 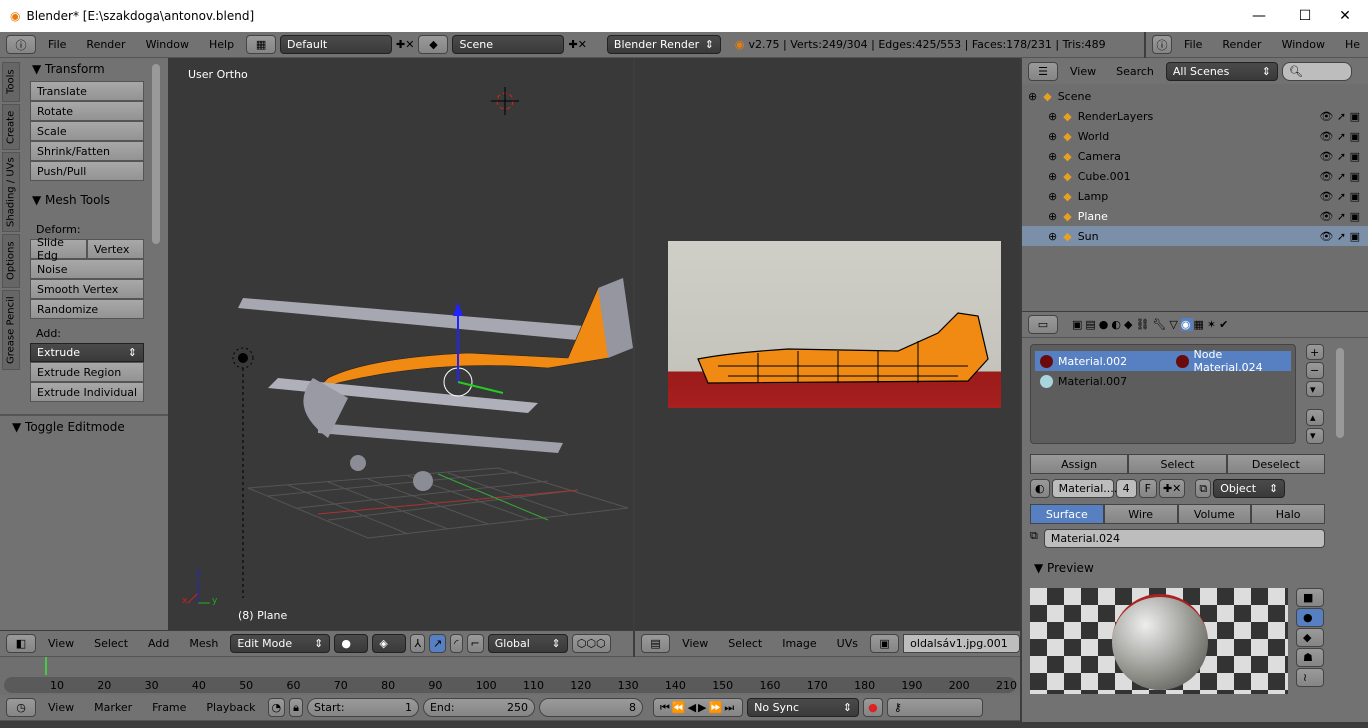 What do you see at coordinates (1060, 568) in the screenshot?
I see `preview-panel-header: ▼ Preview` at bounding box center [1060, 568].